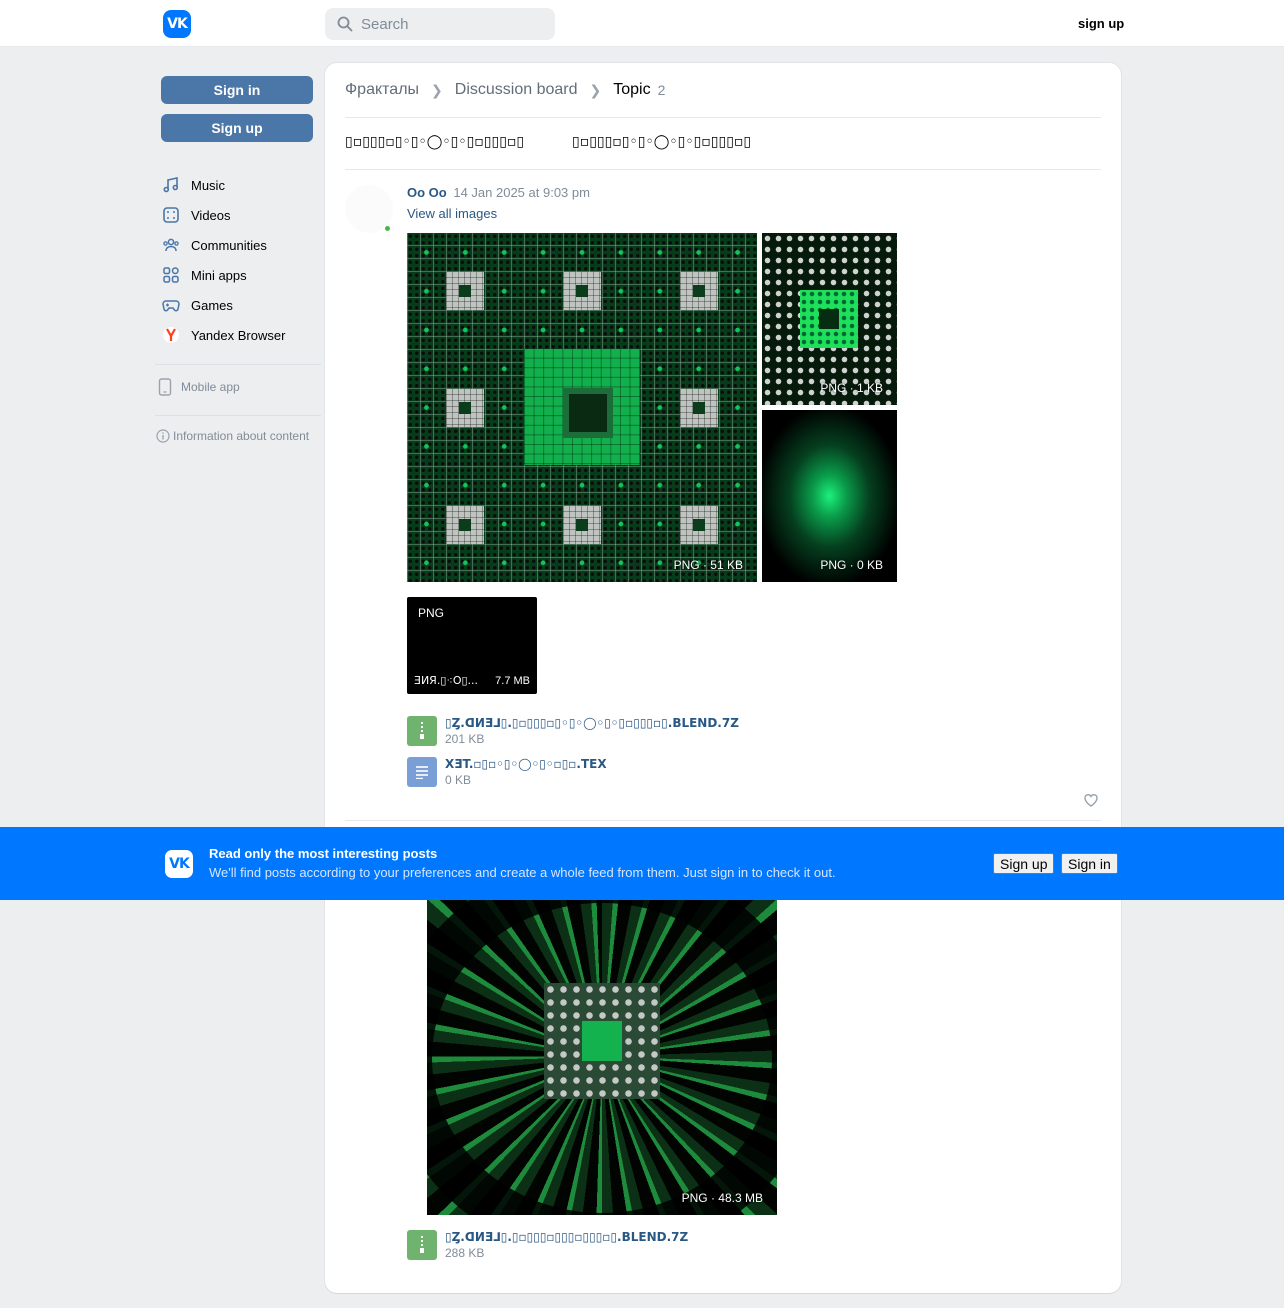 This screenshot has height=1308, width=1284. What do you see at coordinates (208, 185) in the screenshot?
I see `sidebar-item-label: Music` at bounding box center [208, 185].